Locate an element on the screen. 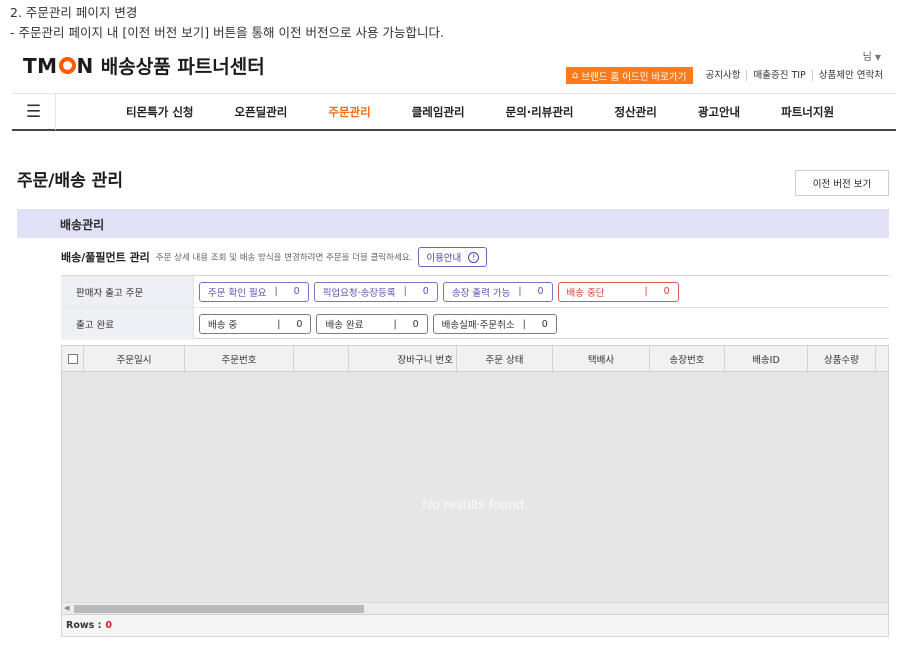 Image resolution: width=911 pixels, height=651 pixels. guide-button: 이용안내 ! is located at coordinates (453, 257).